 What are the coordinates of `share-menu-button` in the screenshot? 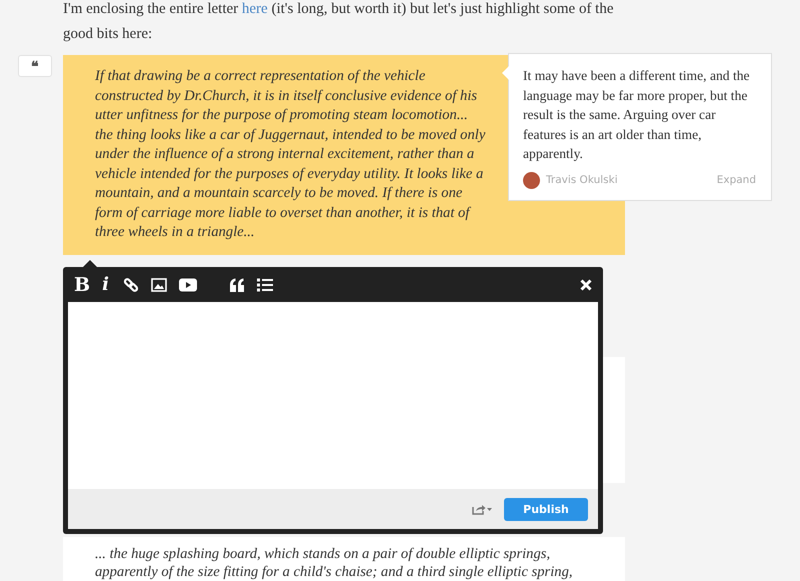 It's located at (482, 509).